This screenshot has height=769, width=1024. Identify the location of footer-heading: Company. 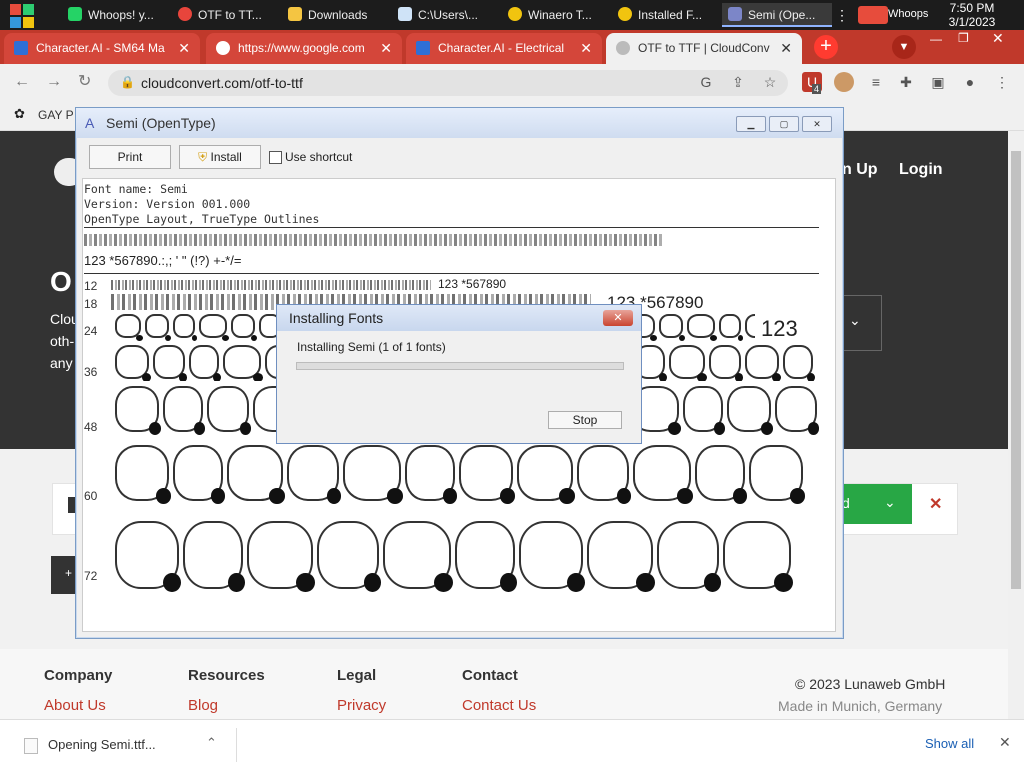
(78, 675).